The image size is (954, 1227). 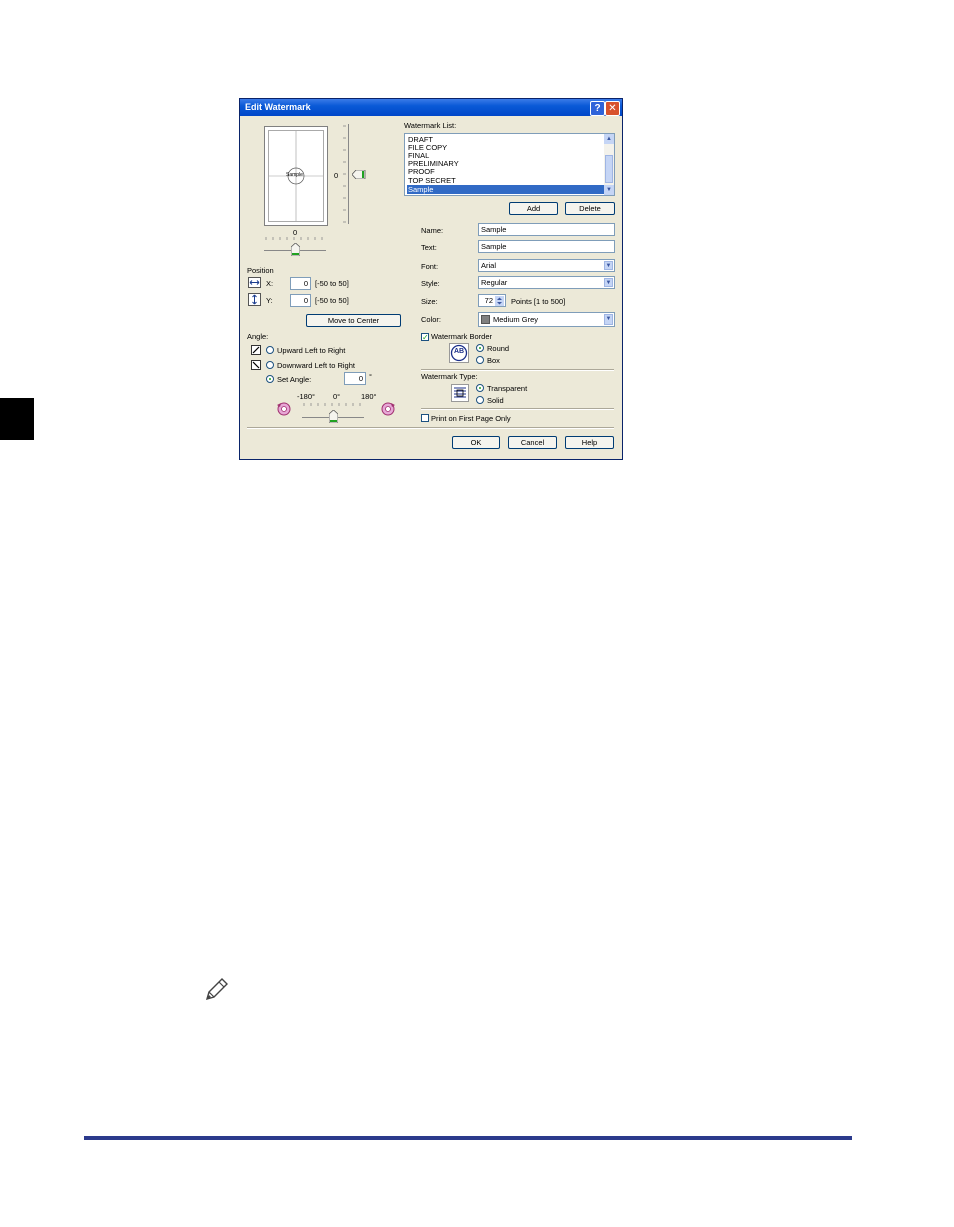 What do you see at coordinates (495, 400) in the screenshot?
I see `solid-label: Solid` at bounding box center [495, 400].